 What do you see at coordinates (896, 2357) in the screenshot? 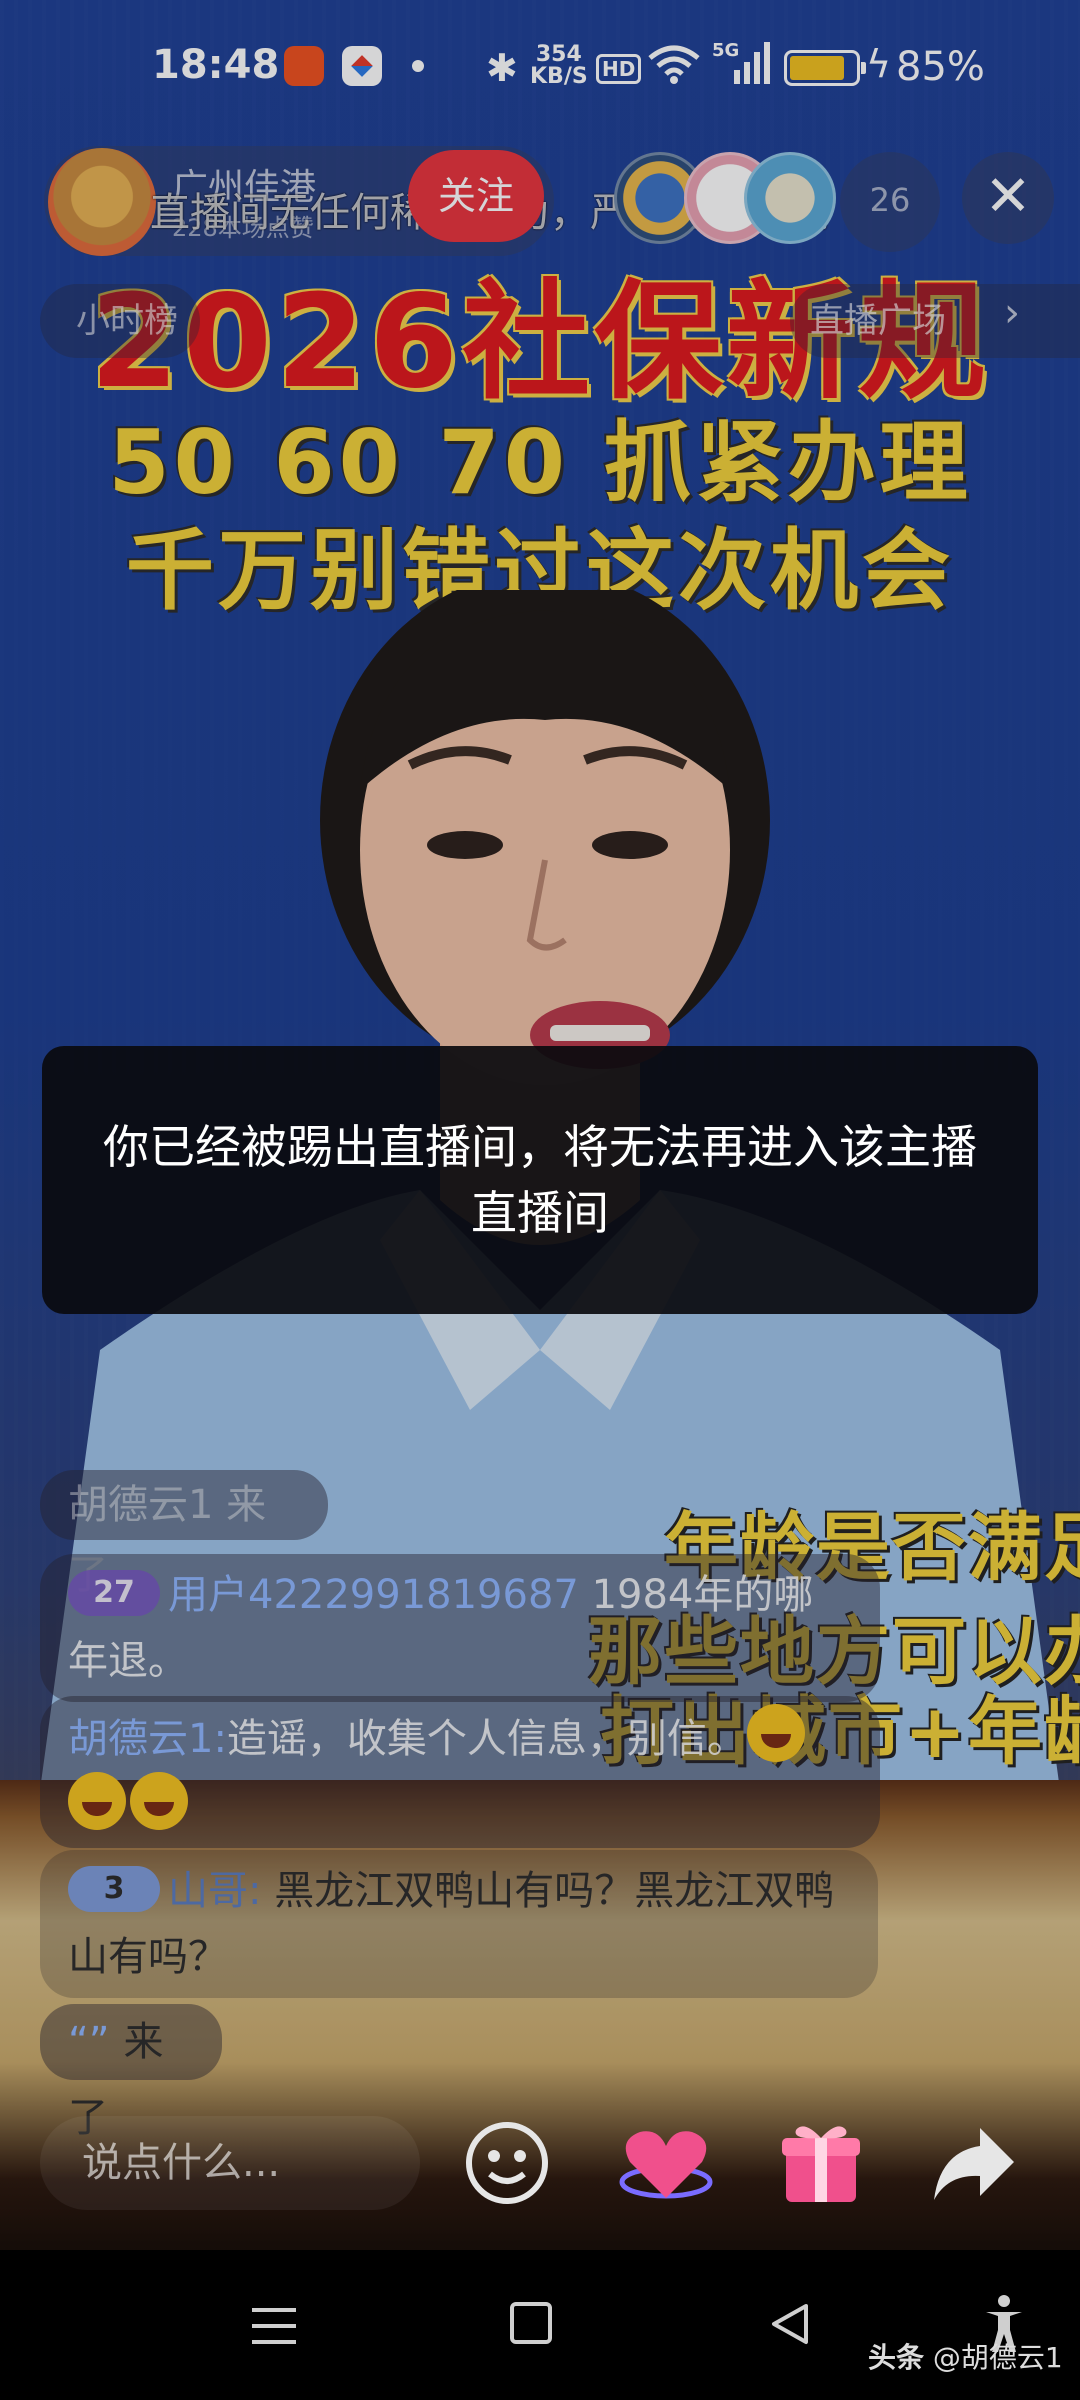
I see `watermark-brand: 头条` at bounding box center [896, 2357].